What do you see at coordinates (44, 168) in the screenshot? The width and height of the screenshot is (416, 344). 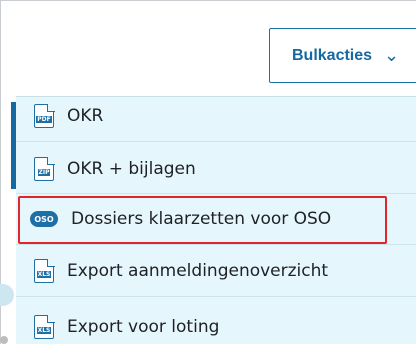 I see `zip-file-icon: ZIP` at bounding box center [44, 168].